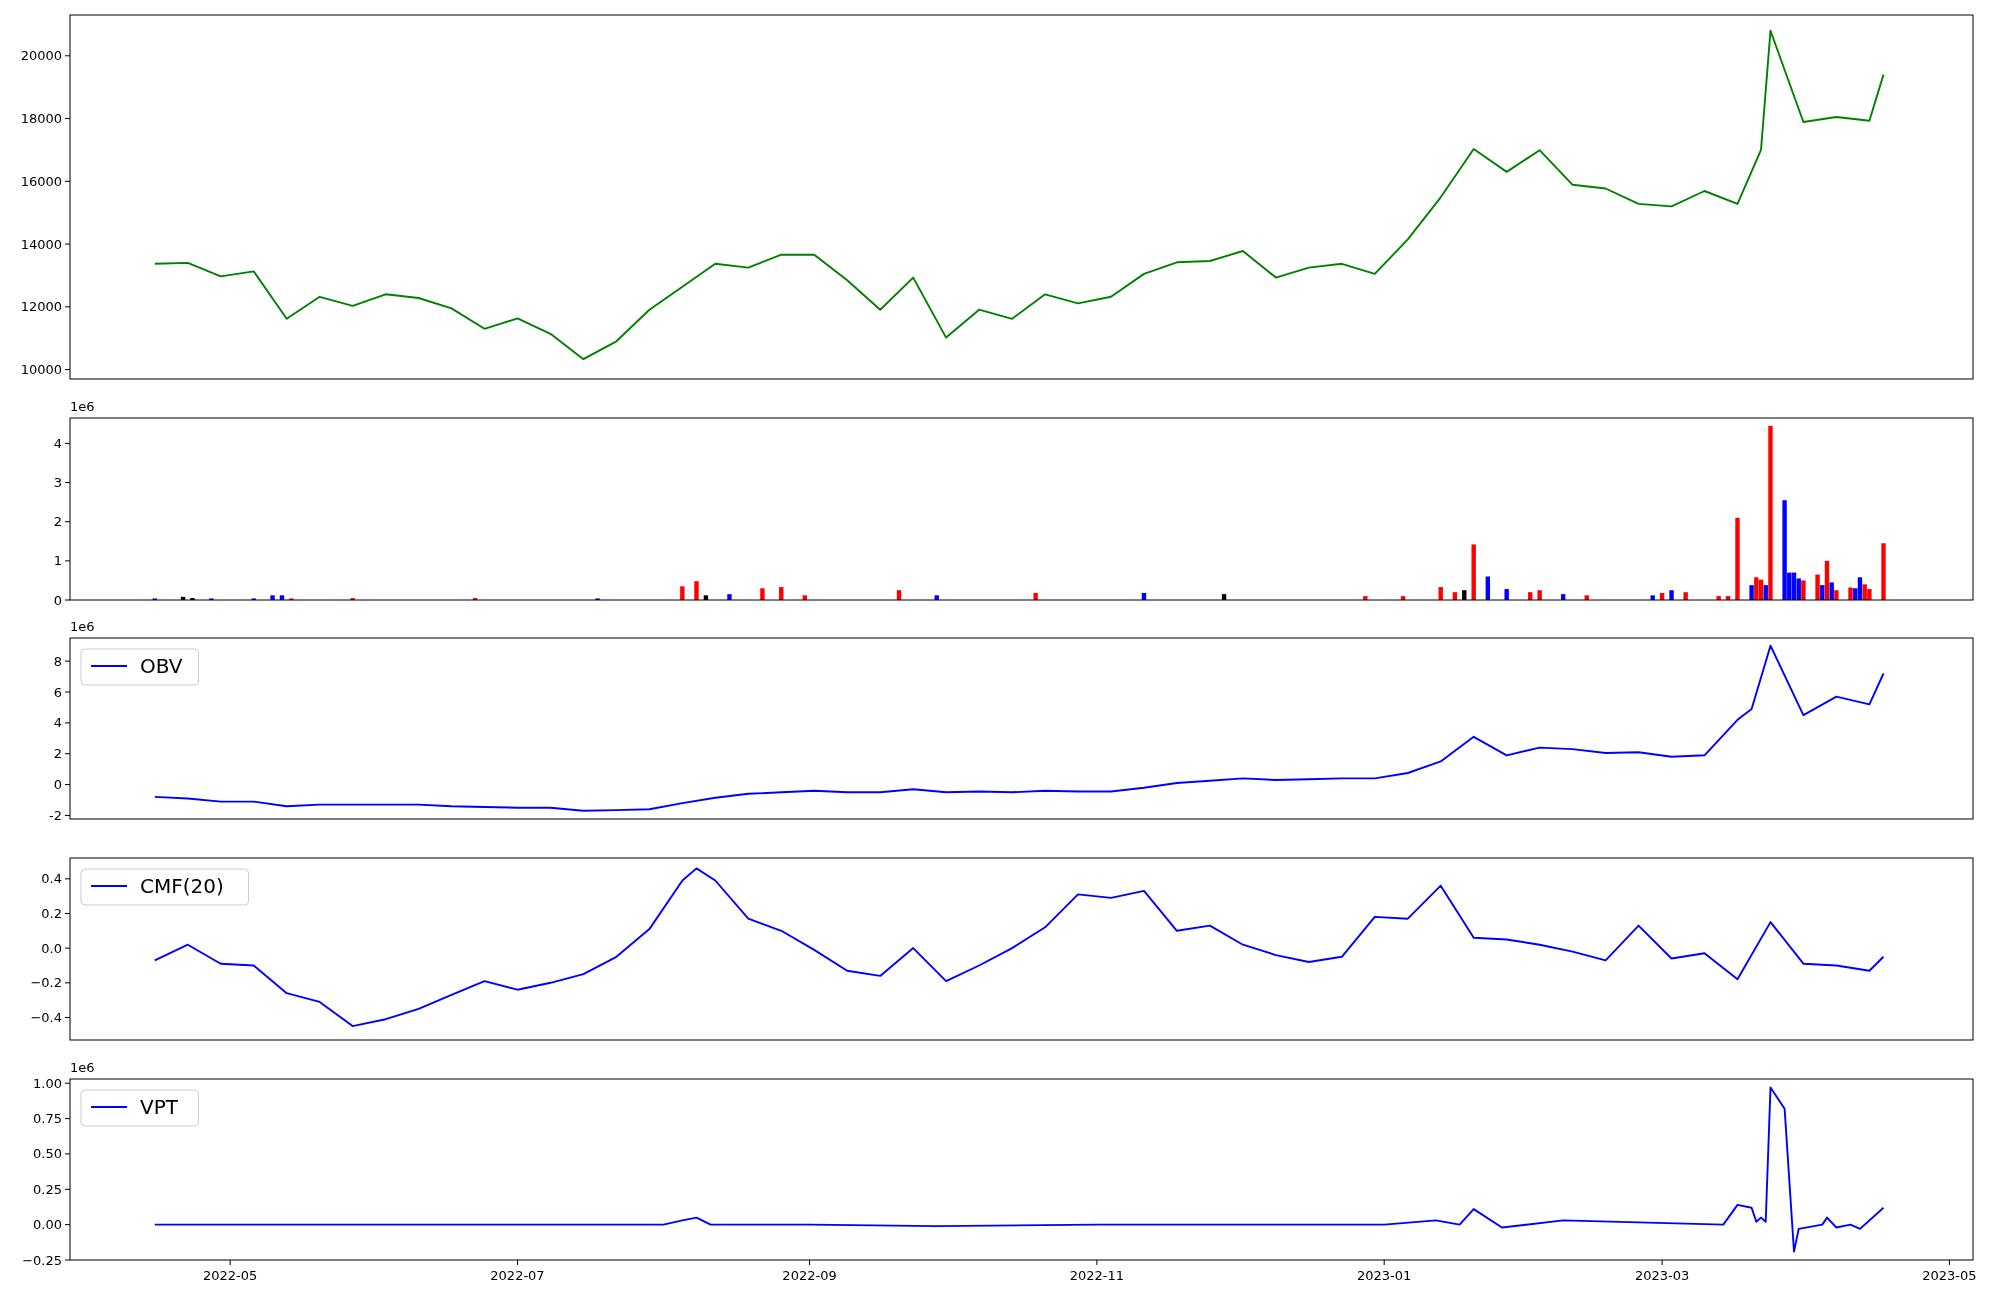 This screenshot has width=2000, height=1300. Describe the element at coordinates (41, 56) in the screenshot. I see `y-tick-label: 20000` at that location.